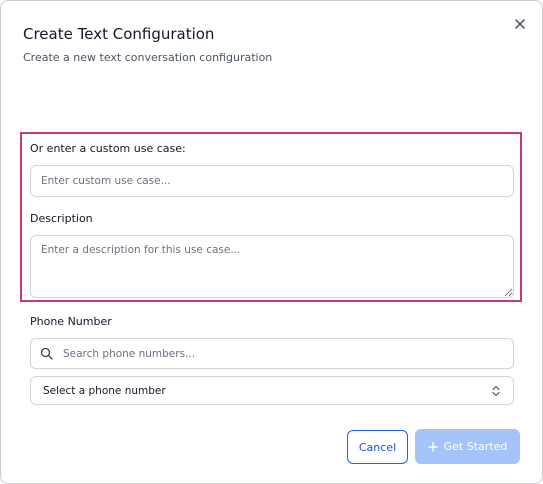  I want to click on phone-number-select: Select a phone number, so click(272, 390).